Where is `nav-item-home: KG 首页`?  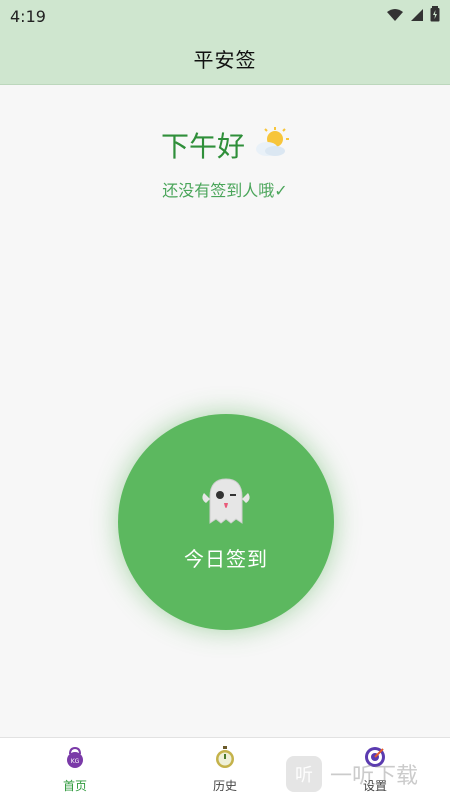 nav-item-home: KG 首页 is located at coordinates (75, 769).